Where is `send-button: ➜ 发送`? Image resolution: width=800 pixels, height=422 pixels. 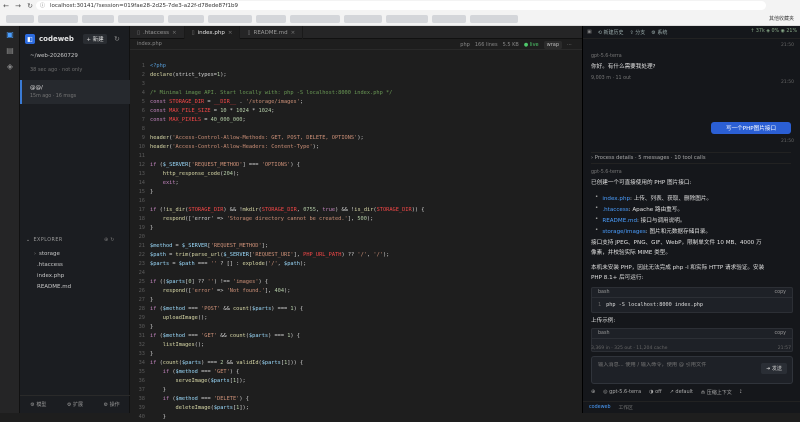
send-button: ➜ 发送 is located at coordinates (774, 368).